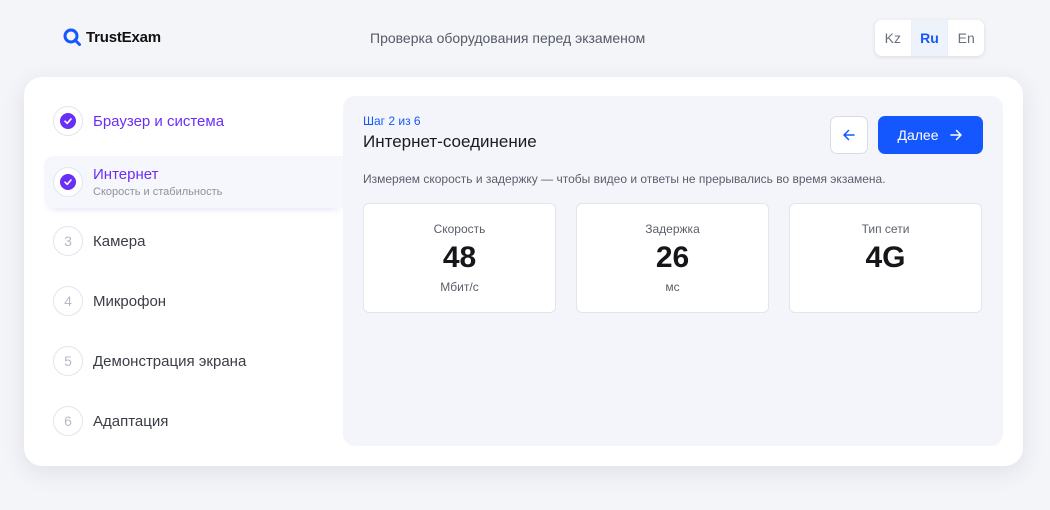 This screenshot has width=1050, height=510. I want to click on step-label: Микрофон, so click(130, 301).